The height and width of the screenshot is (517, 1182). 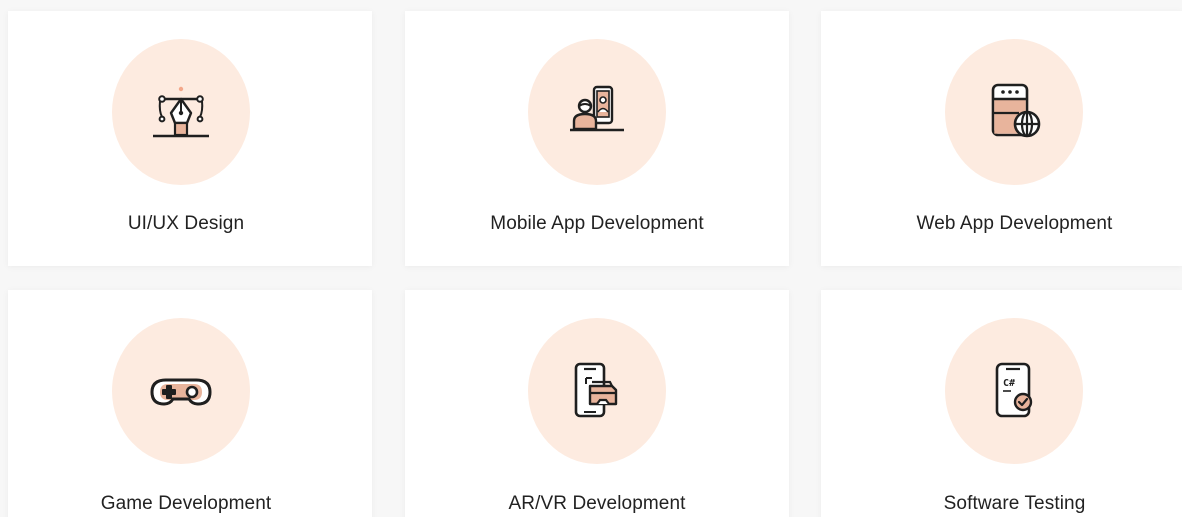 I want to click on mobile-video-call-icon, so click(x=597, y=108).